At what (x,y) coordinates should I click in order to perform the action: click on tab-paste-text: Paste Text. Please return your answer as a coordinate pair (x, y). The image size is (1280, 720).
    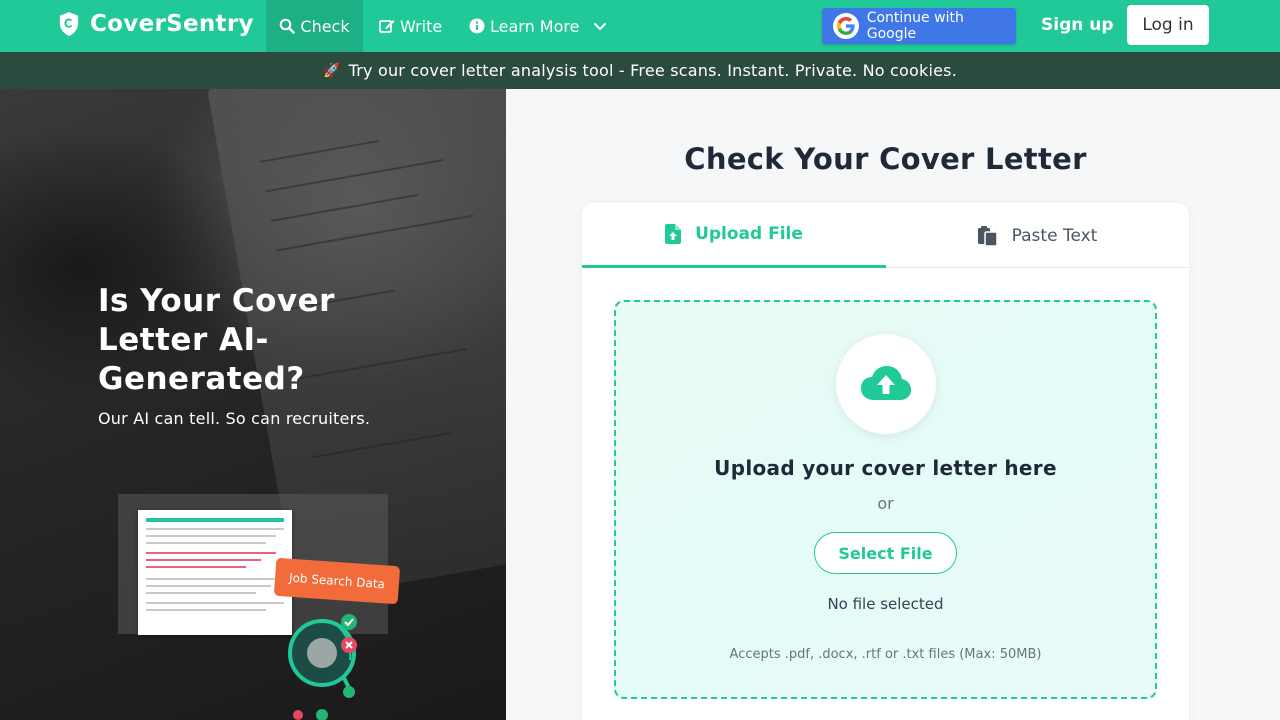
    Looking at the image, I should click on (1037, 235).